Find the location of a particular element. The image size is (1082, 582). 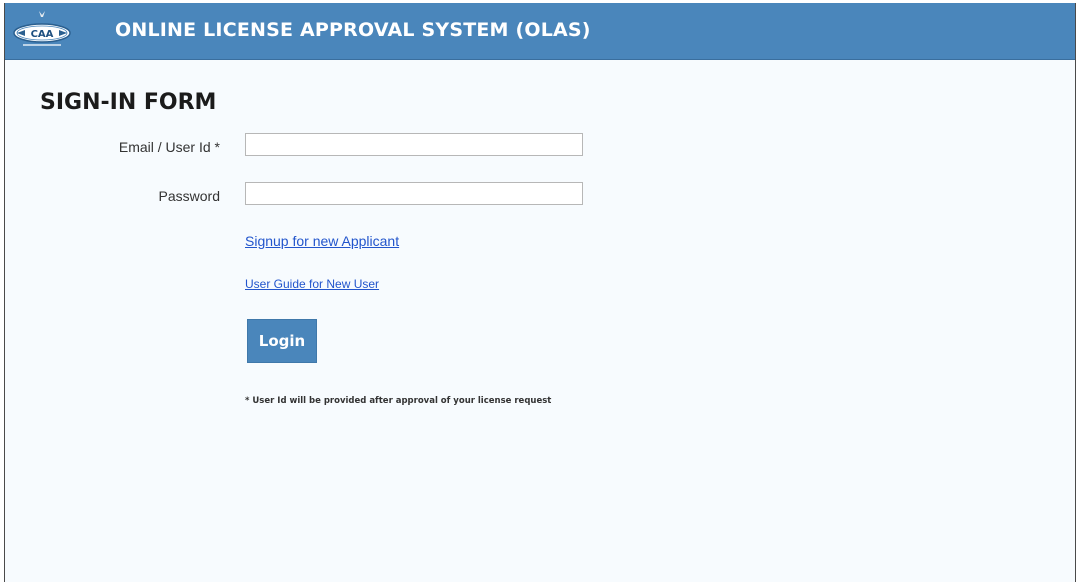

signup-link: Signup for new Applicant is located at coordinates (322, 241).